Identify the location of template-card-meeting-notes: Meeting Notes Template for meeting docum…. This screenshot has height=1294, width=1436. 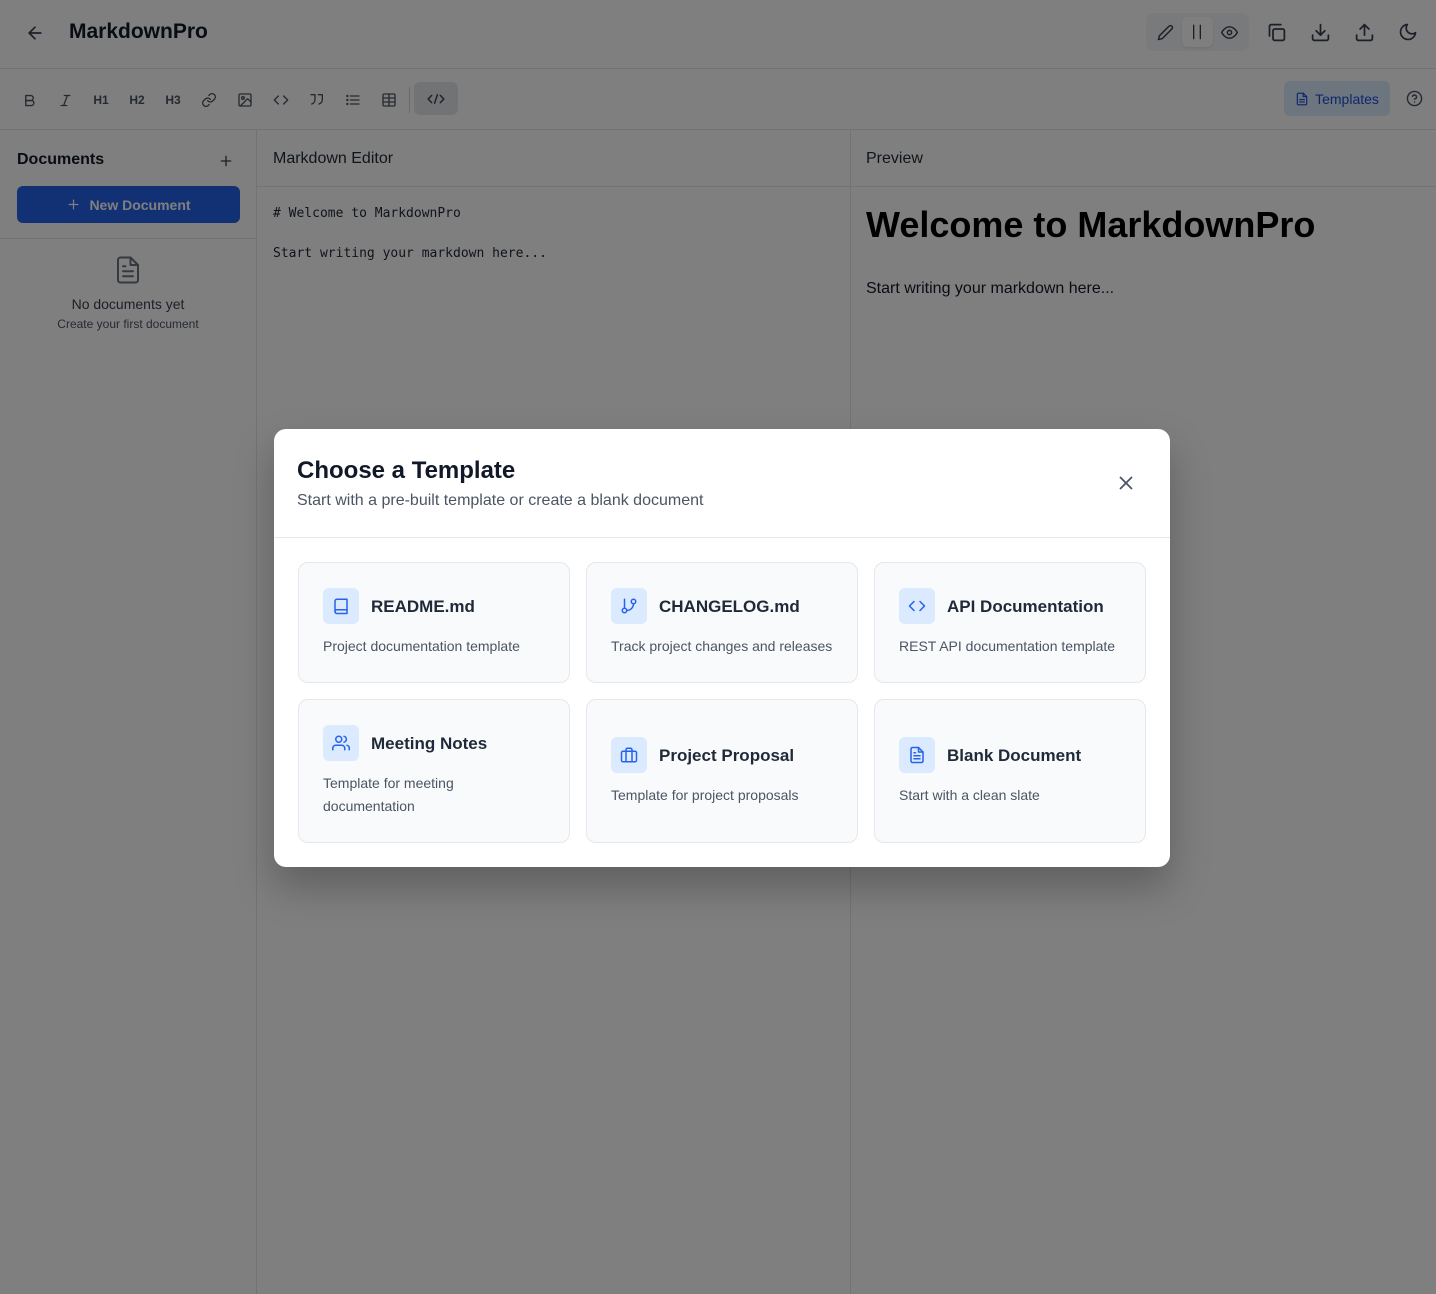
(434, 771).